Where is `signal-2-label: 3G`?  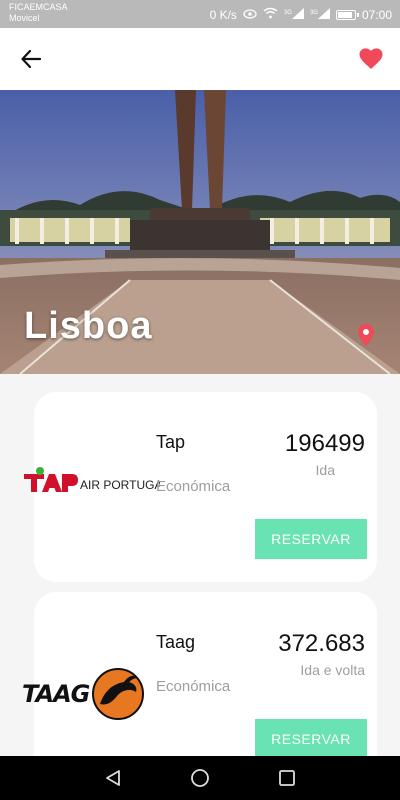
signal-2-label: 3G is located at coordinates (313, 12).